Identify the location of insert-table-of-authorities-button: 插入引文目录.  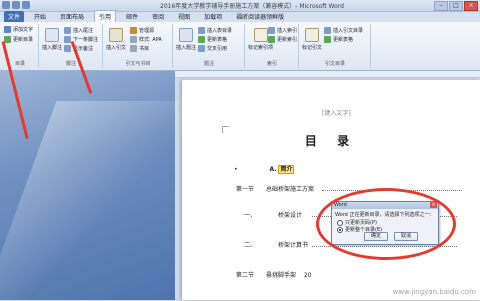
(343, 30).